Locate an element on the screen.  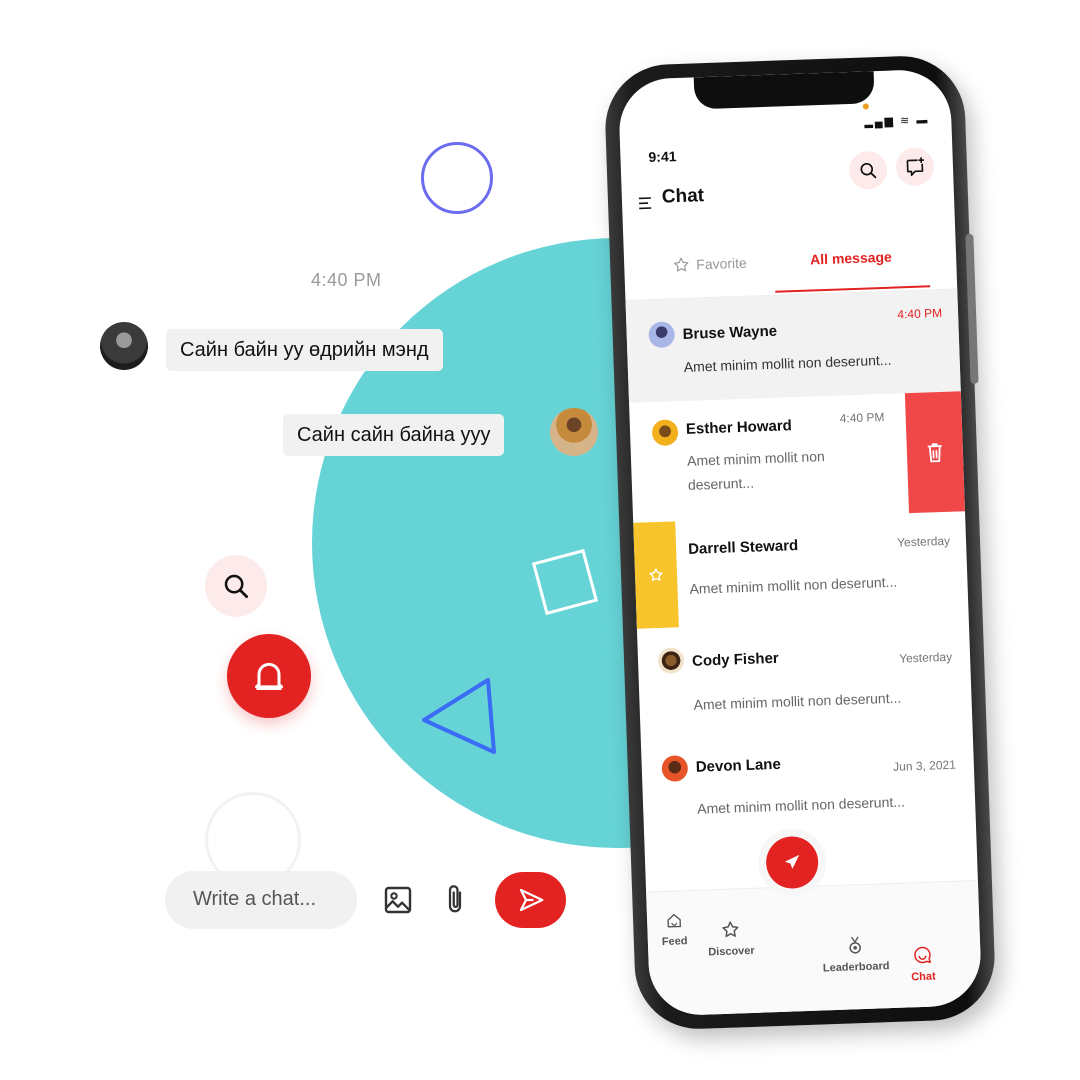
contact-name: Devon Lane is located at coordinates (738, 765).